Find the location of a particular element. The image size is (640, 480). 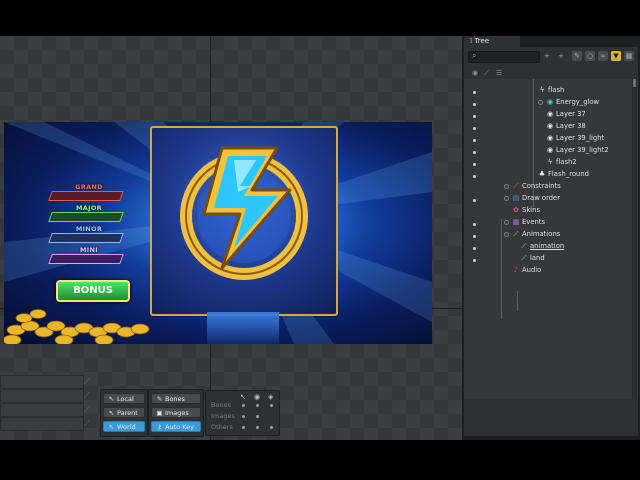

tree-node-land: ⟋ land is located at coordinates (532, 258).